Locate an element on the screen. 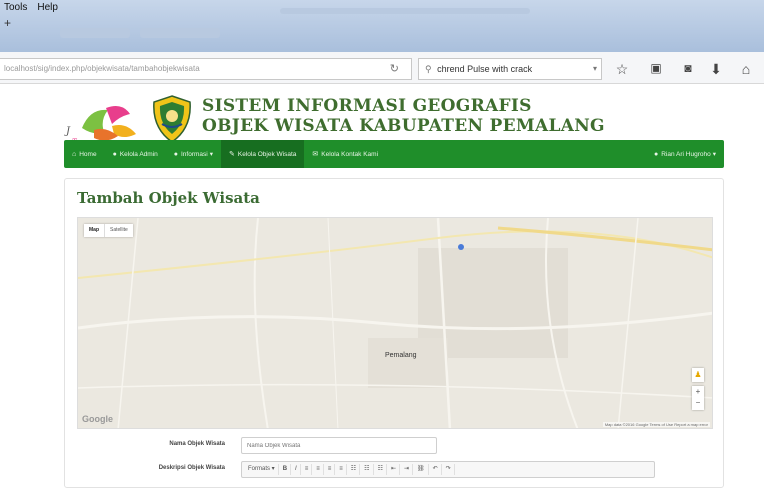 Image resolution: width=764 pixels, height=488 pixels. google-logo: Google is located at coordinates (97, 419).